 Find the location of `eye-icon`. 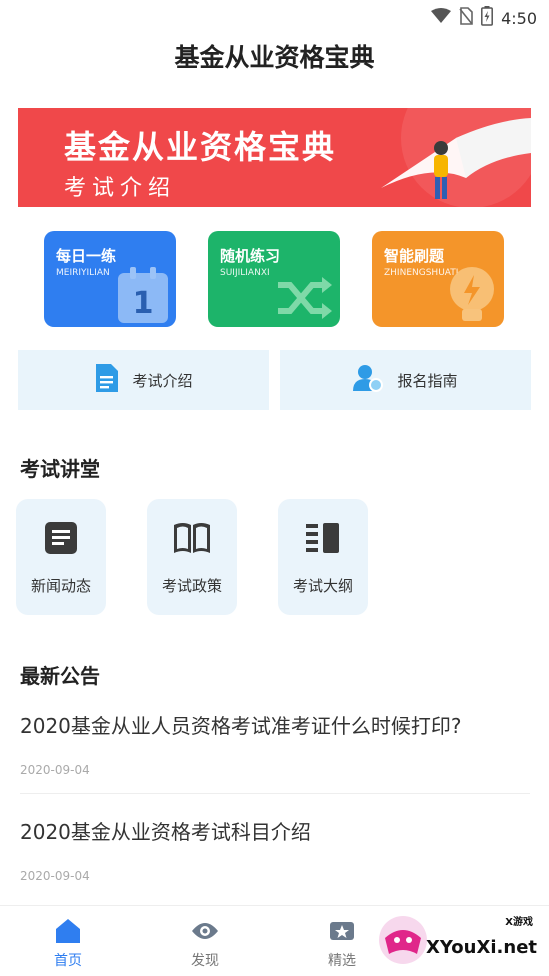

eye-icon is located at coordinates (205, 931).